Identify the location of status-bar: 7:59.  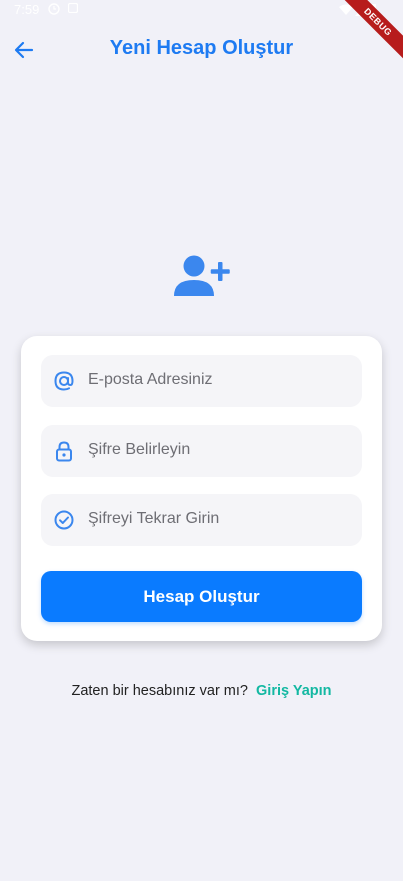
(201, 12).